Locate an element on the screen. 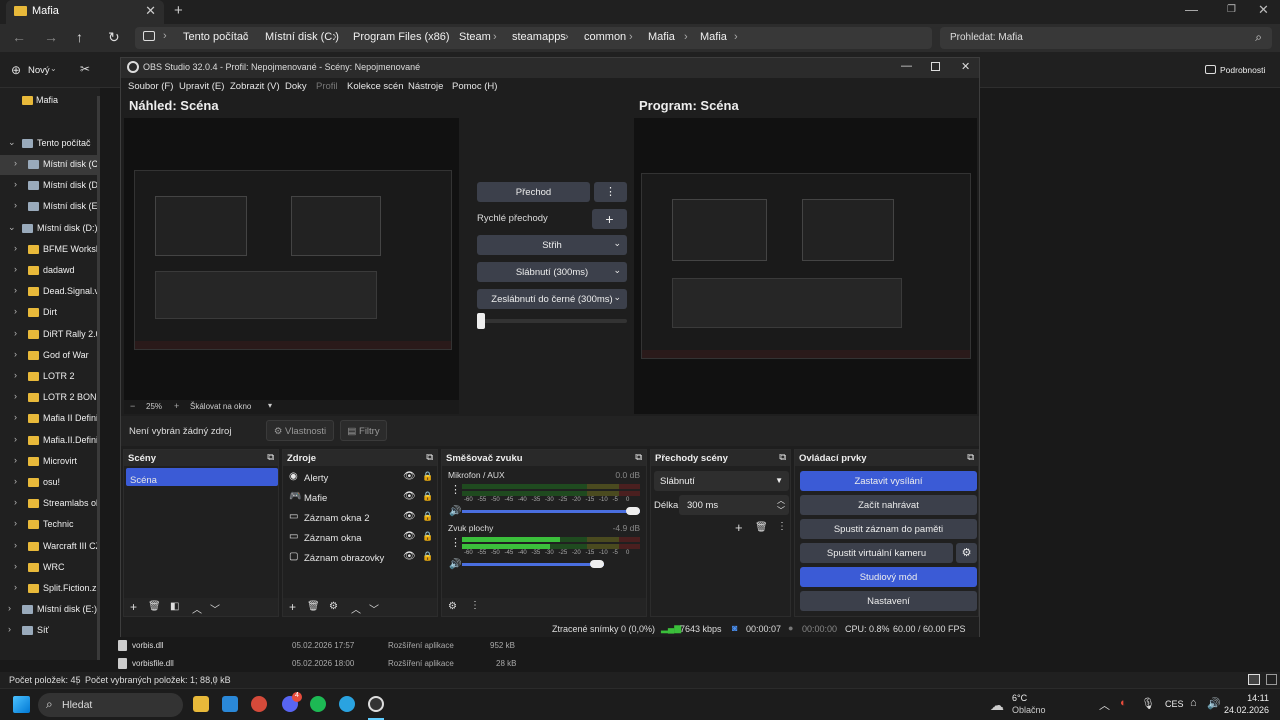 Image resolution: width=1280 pixels, height=720 pixels. add-icon: + is located at coordinates (133, 607).